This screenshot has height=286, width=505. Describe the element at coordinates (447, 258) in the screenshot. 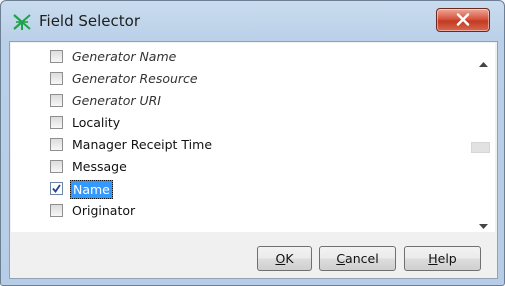

I see `help-button-label: elp` at that location.